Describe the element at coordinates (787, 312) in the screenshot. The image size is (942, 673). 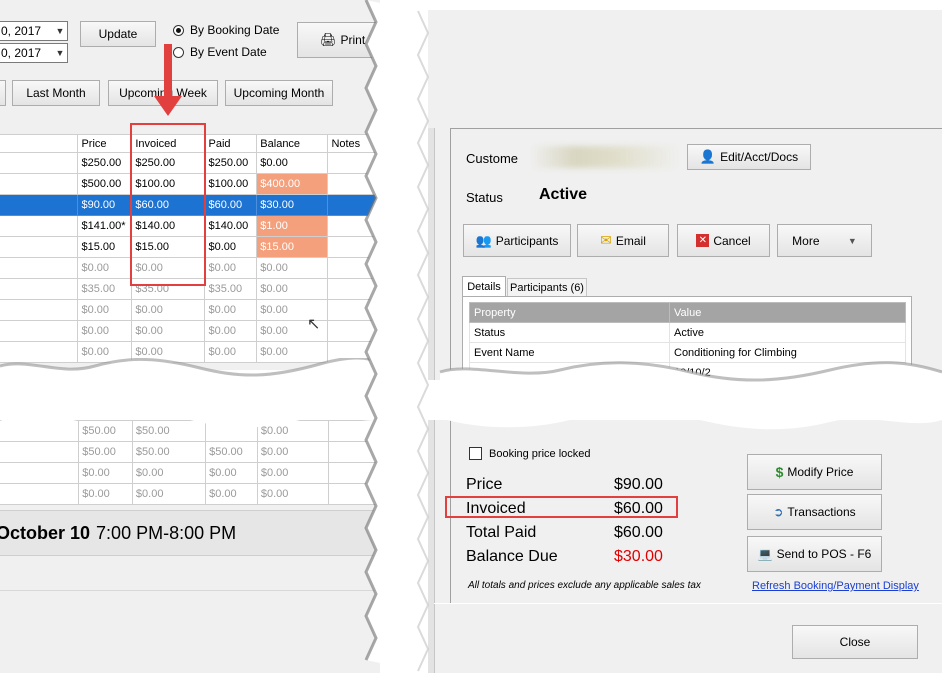
I see `value-header: Value` at that location.